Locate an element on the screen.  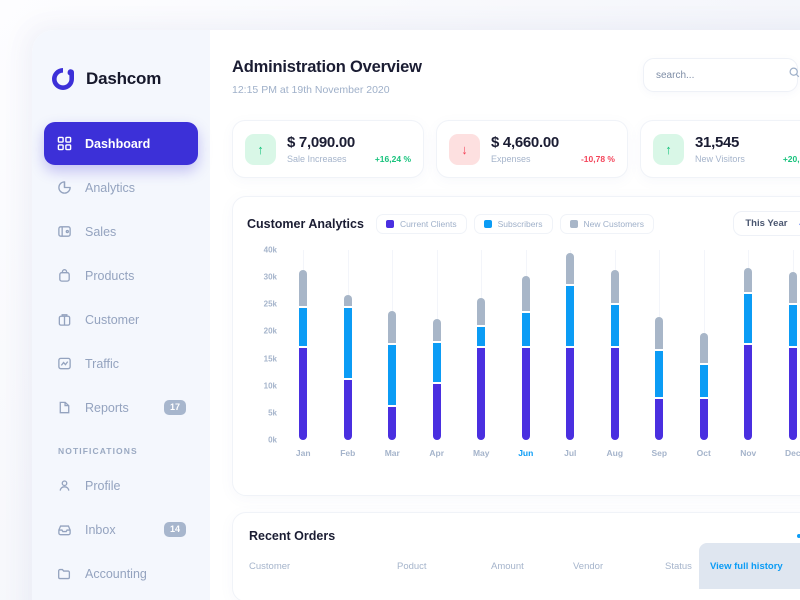
x-axis-label: Mar is located at coordinates (392, 453).